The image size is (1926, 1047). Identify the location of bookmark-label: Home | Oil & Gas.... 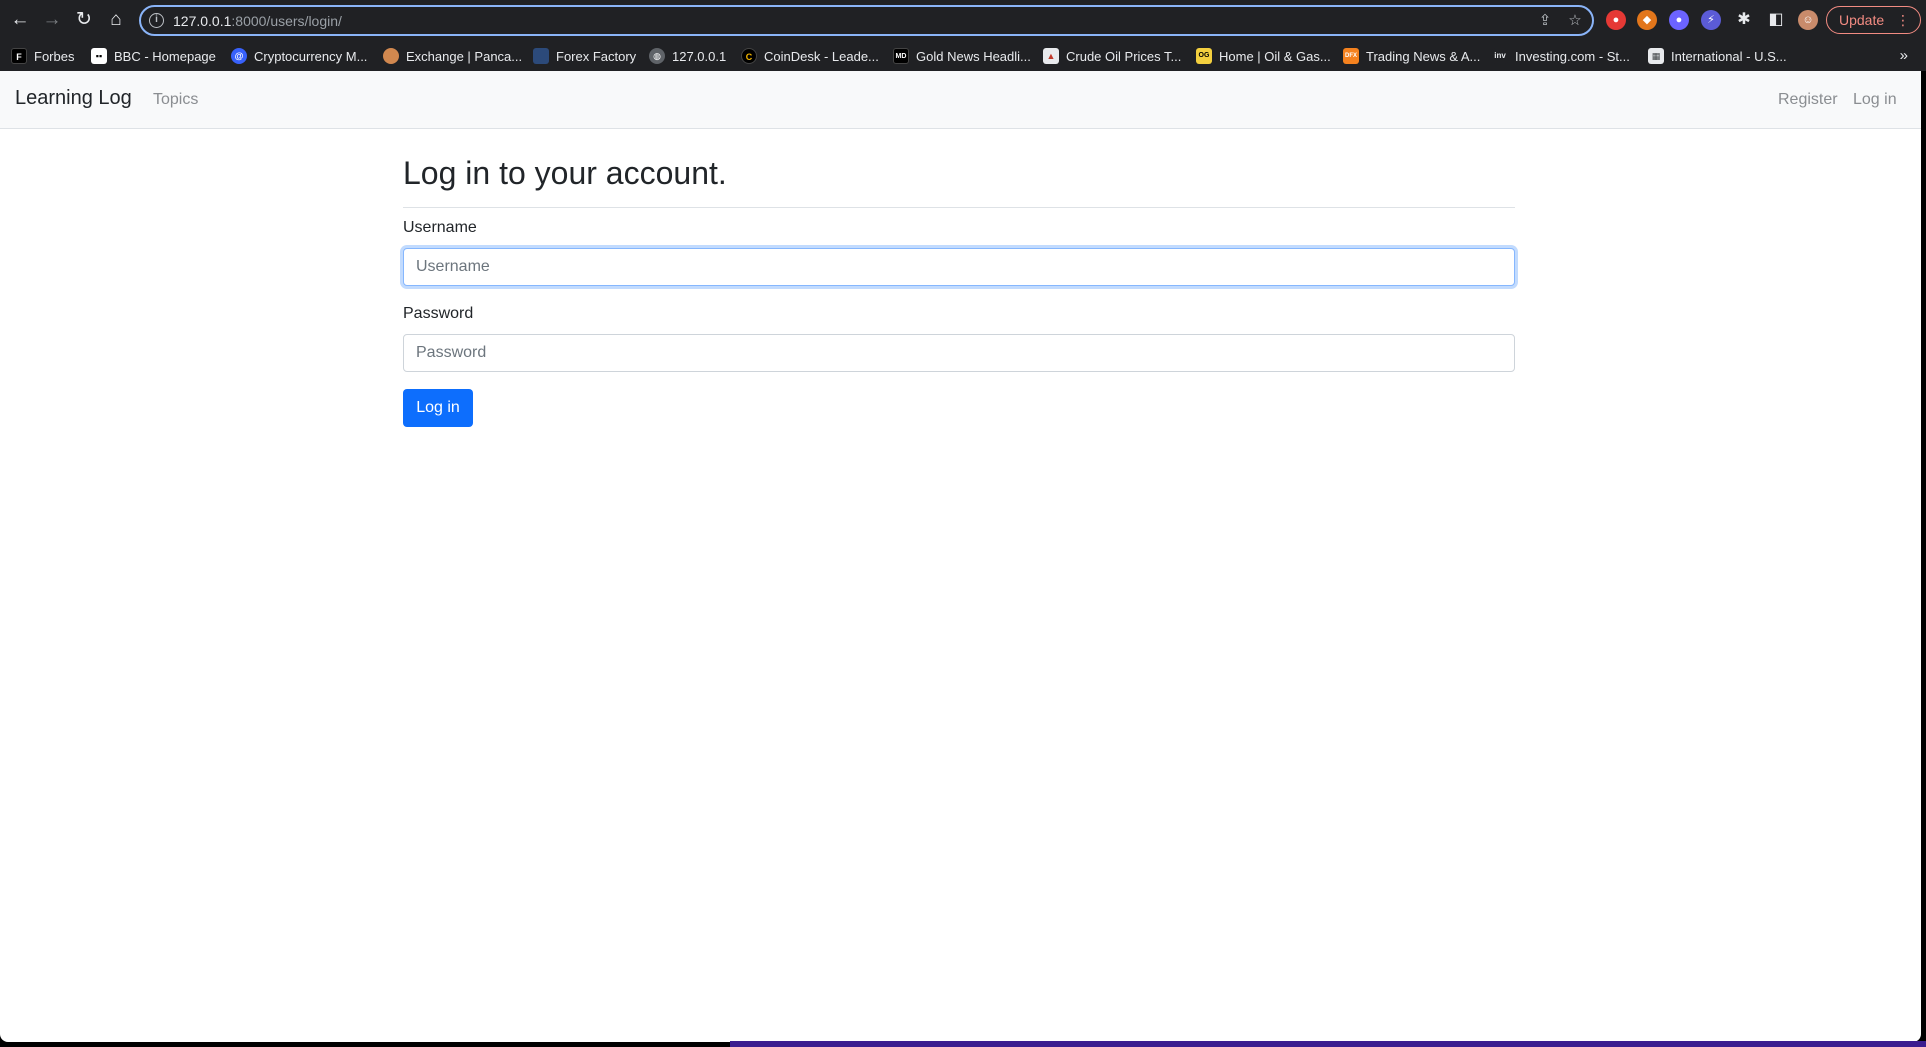
(1275, 56).